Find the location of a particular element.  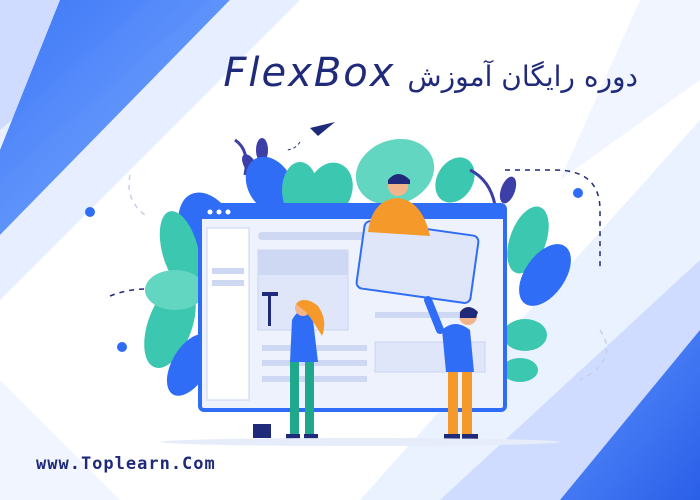

paint-bucket is located at coordinates (262, 431).